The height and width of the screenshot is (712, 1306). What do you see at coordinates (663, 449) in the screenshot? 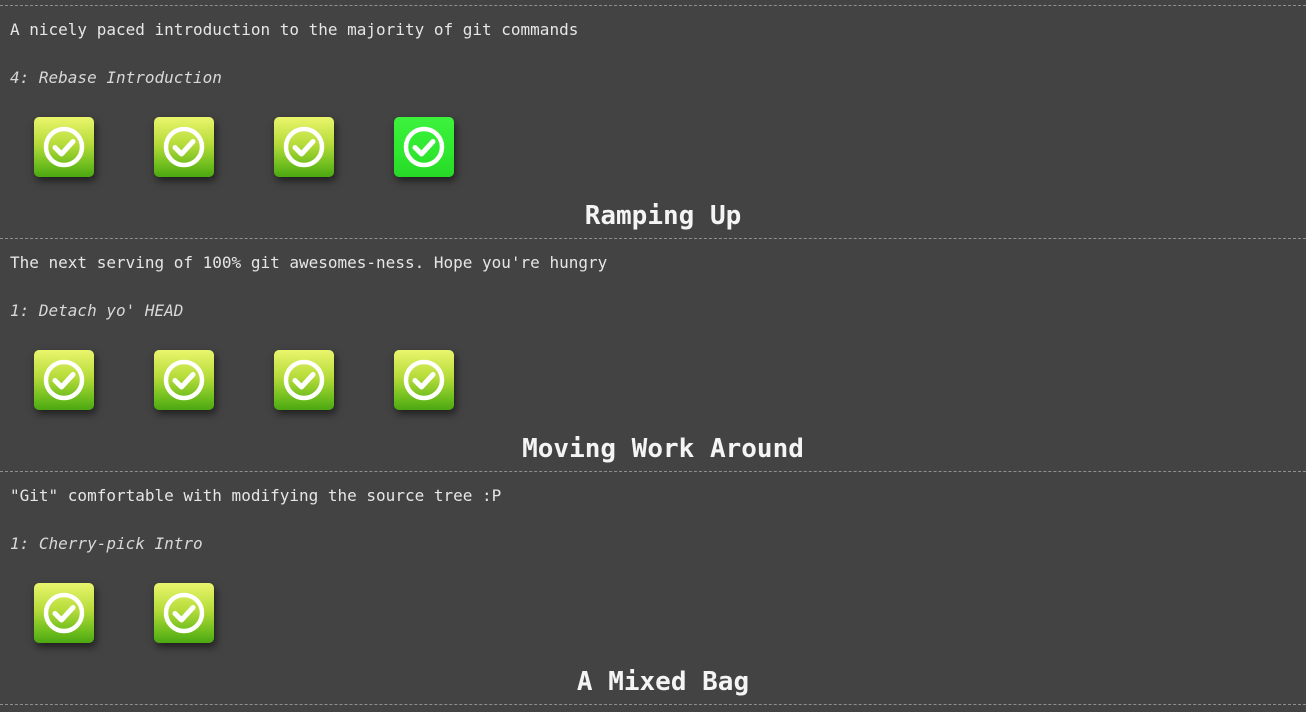
I see `sequence-title: Moving Work Around` at bounding box center [663, 449].